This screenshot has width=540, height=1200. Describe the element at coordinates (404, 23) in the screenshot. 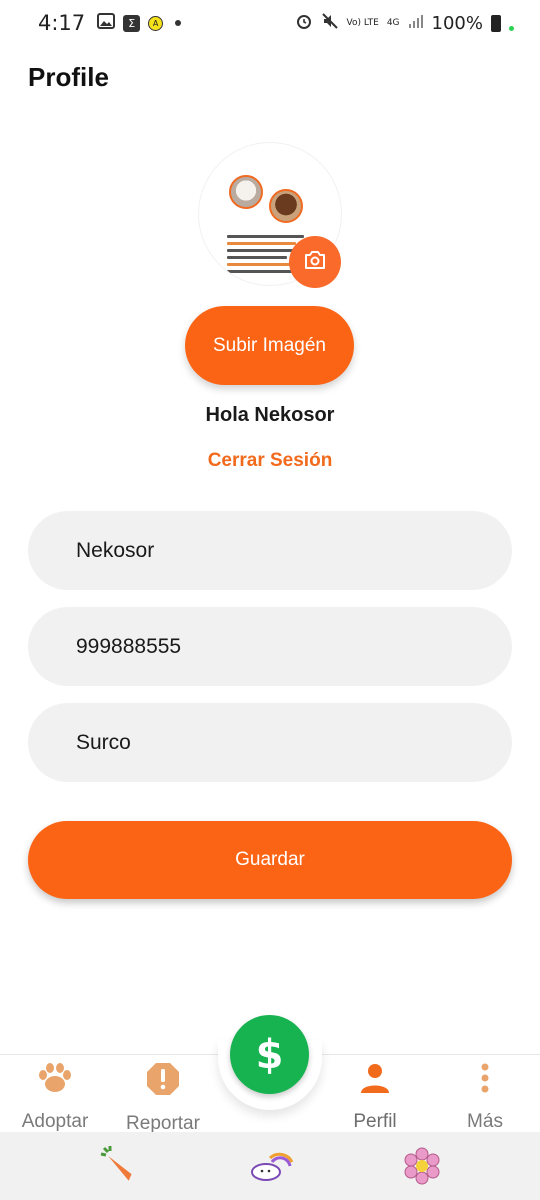

I see `status-right-icons: Vo) LTE 4G 100%` at that location.